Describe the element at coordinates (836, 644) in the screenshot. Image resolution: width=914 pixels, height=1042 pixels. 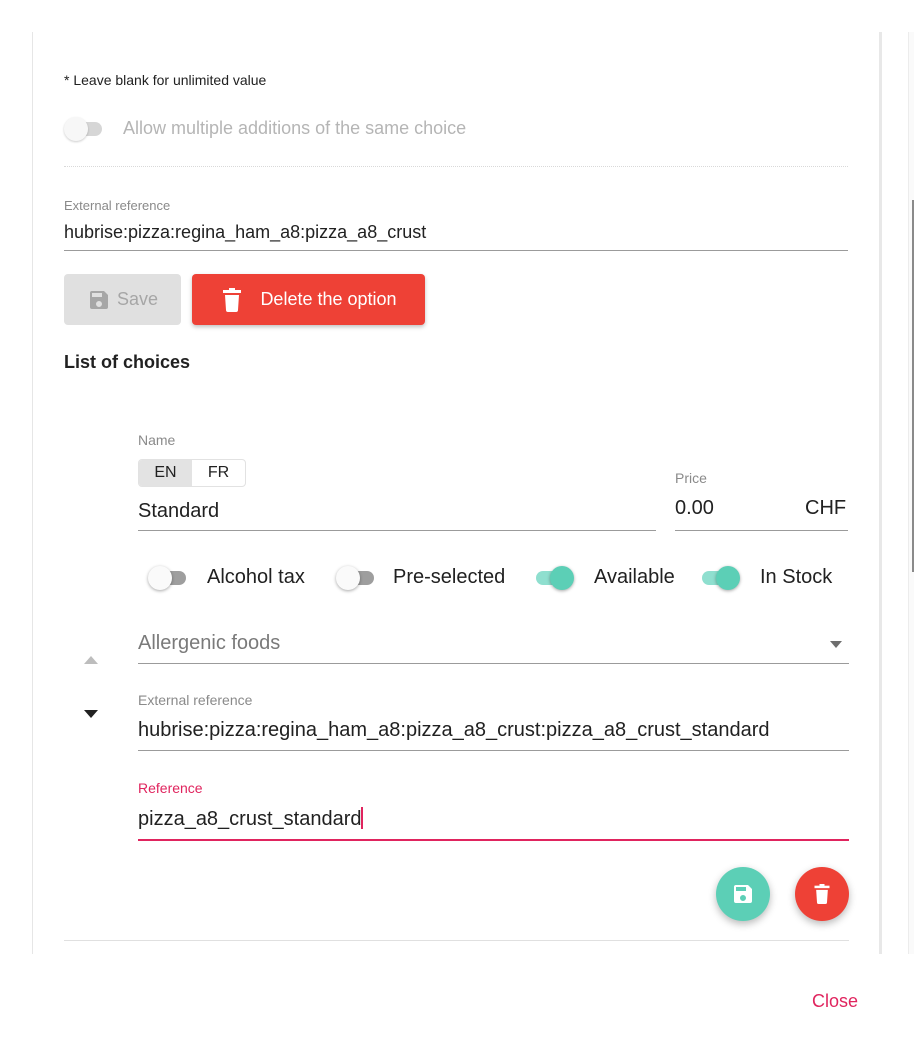
I see `dropdown-caret-icon` at that location.